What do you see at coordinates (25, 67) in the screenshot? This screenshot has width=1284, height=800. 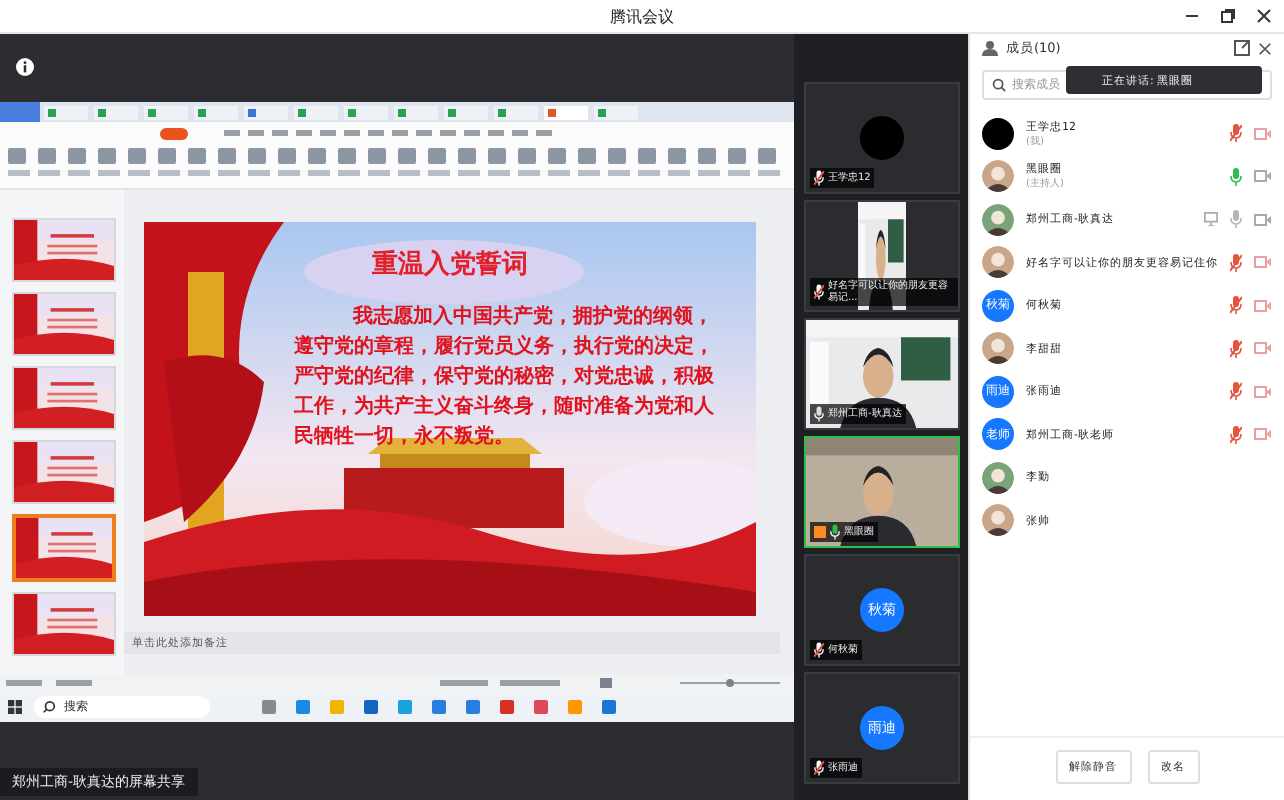 I see `info-icon` at bounding box center [25, 67].